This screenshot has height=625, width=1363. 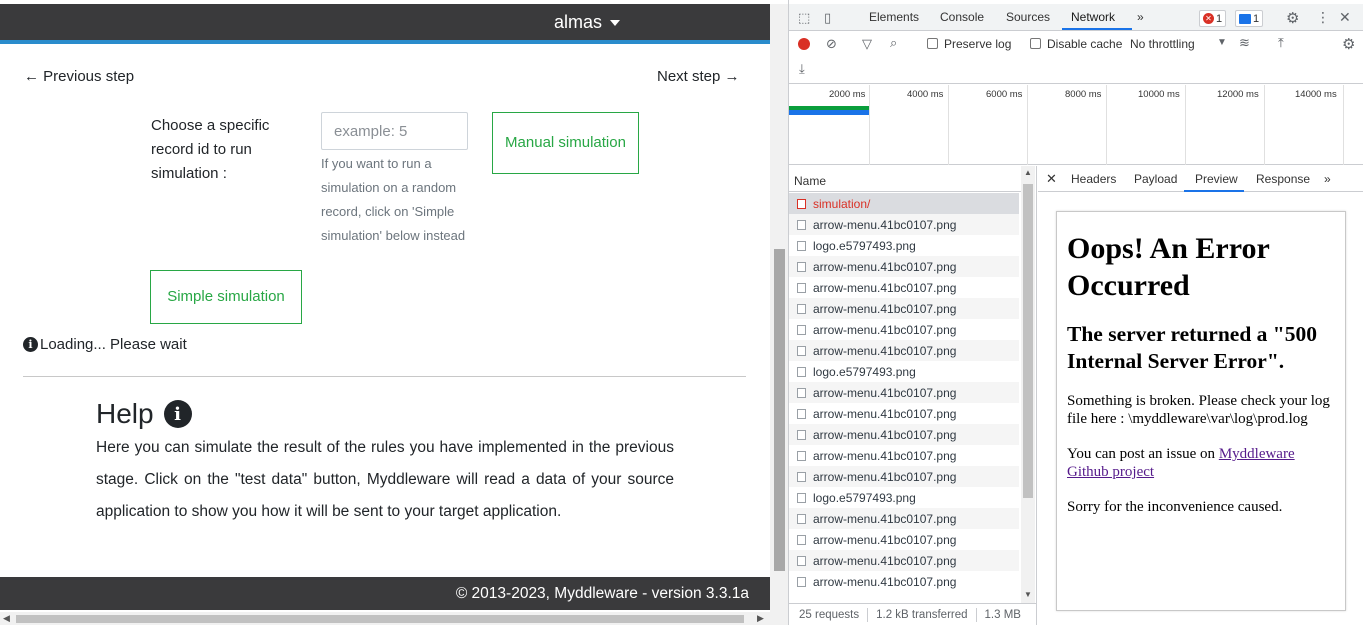 What do you see at coordinates (760, 618) in the screenshot?
I see `scroll-right-icon: ▶` at bounding box center [760, 618].